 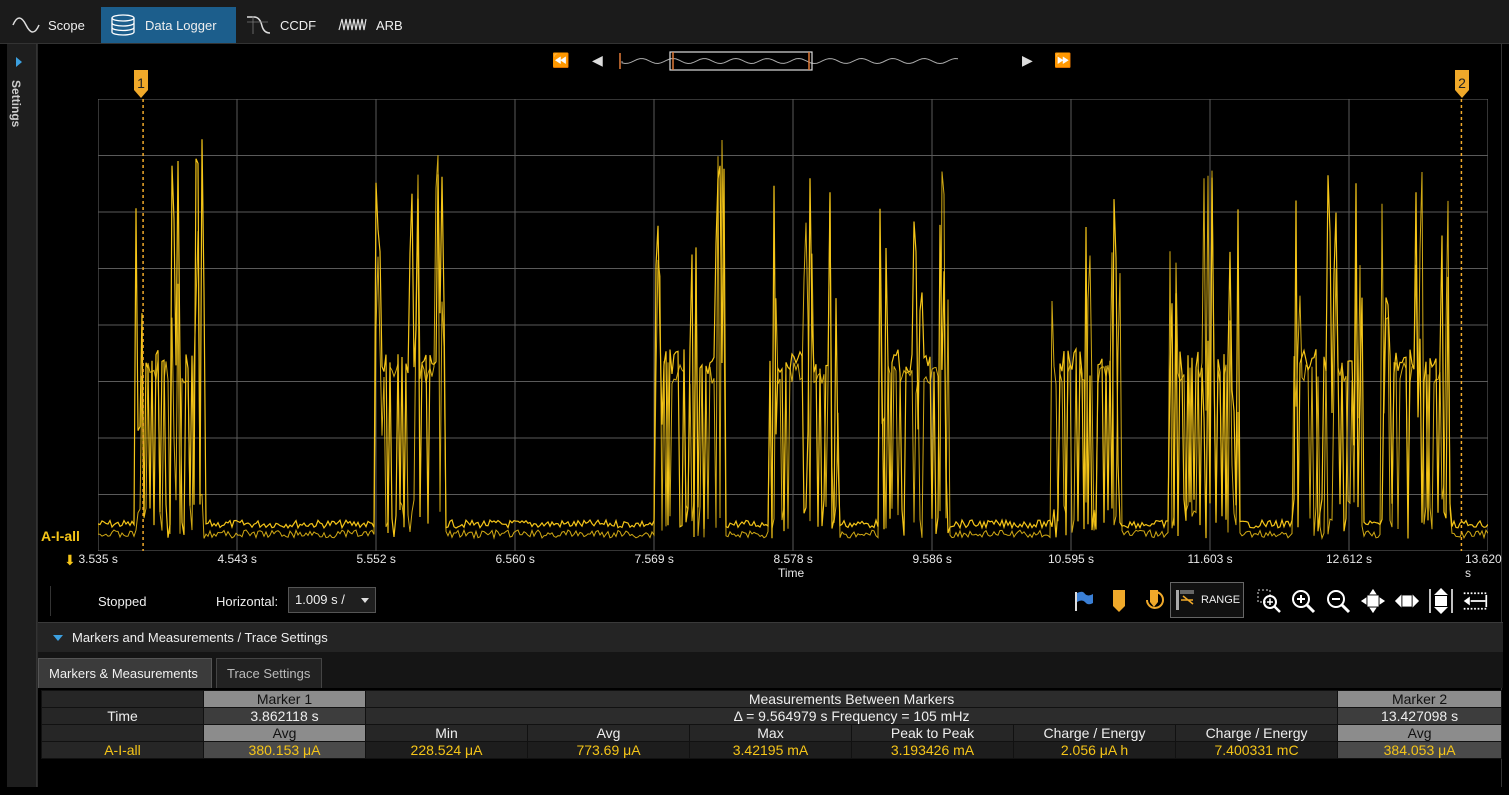 I want to click on trace-row-label: A-I-all, so click(x=122, y=750).